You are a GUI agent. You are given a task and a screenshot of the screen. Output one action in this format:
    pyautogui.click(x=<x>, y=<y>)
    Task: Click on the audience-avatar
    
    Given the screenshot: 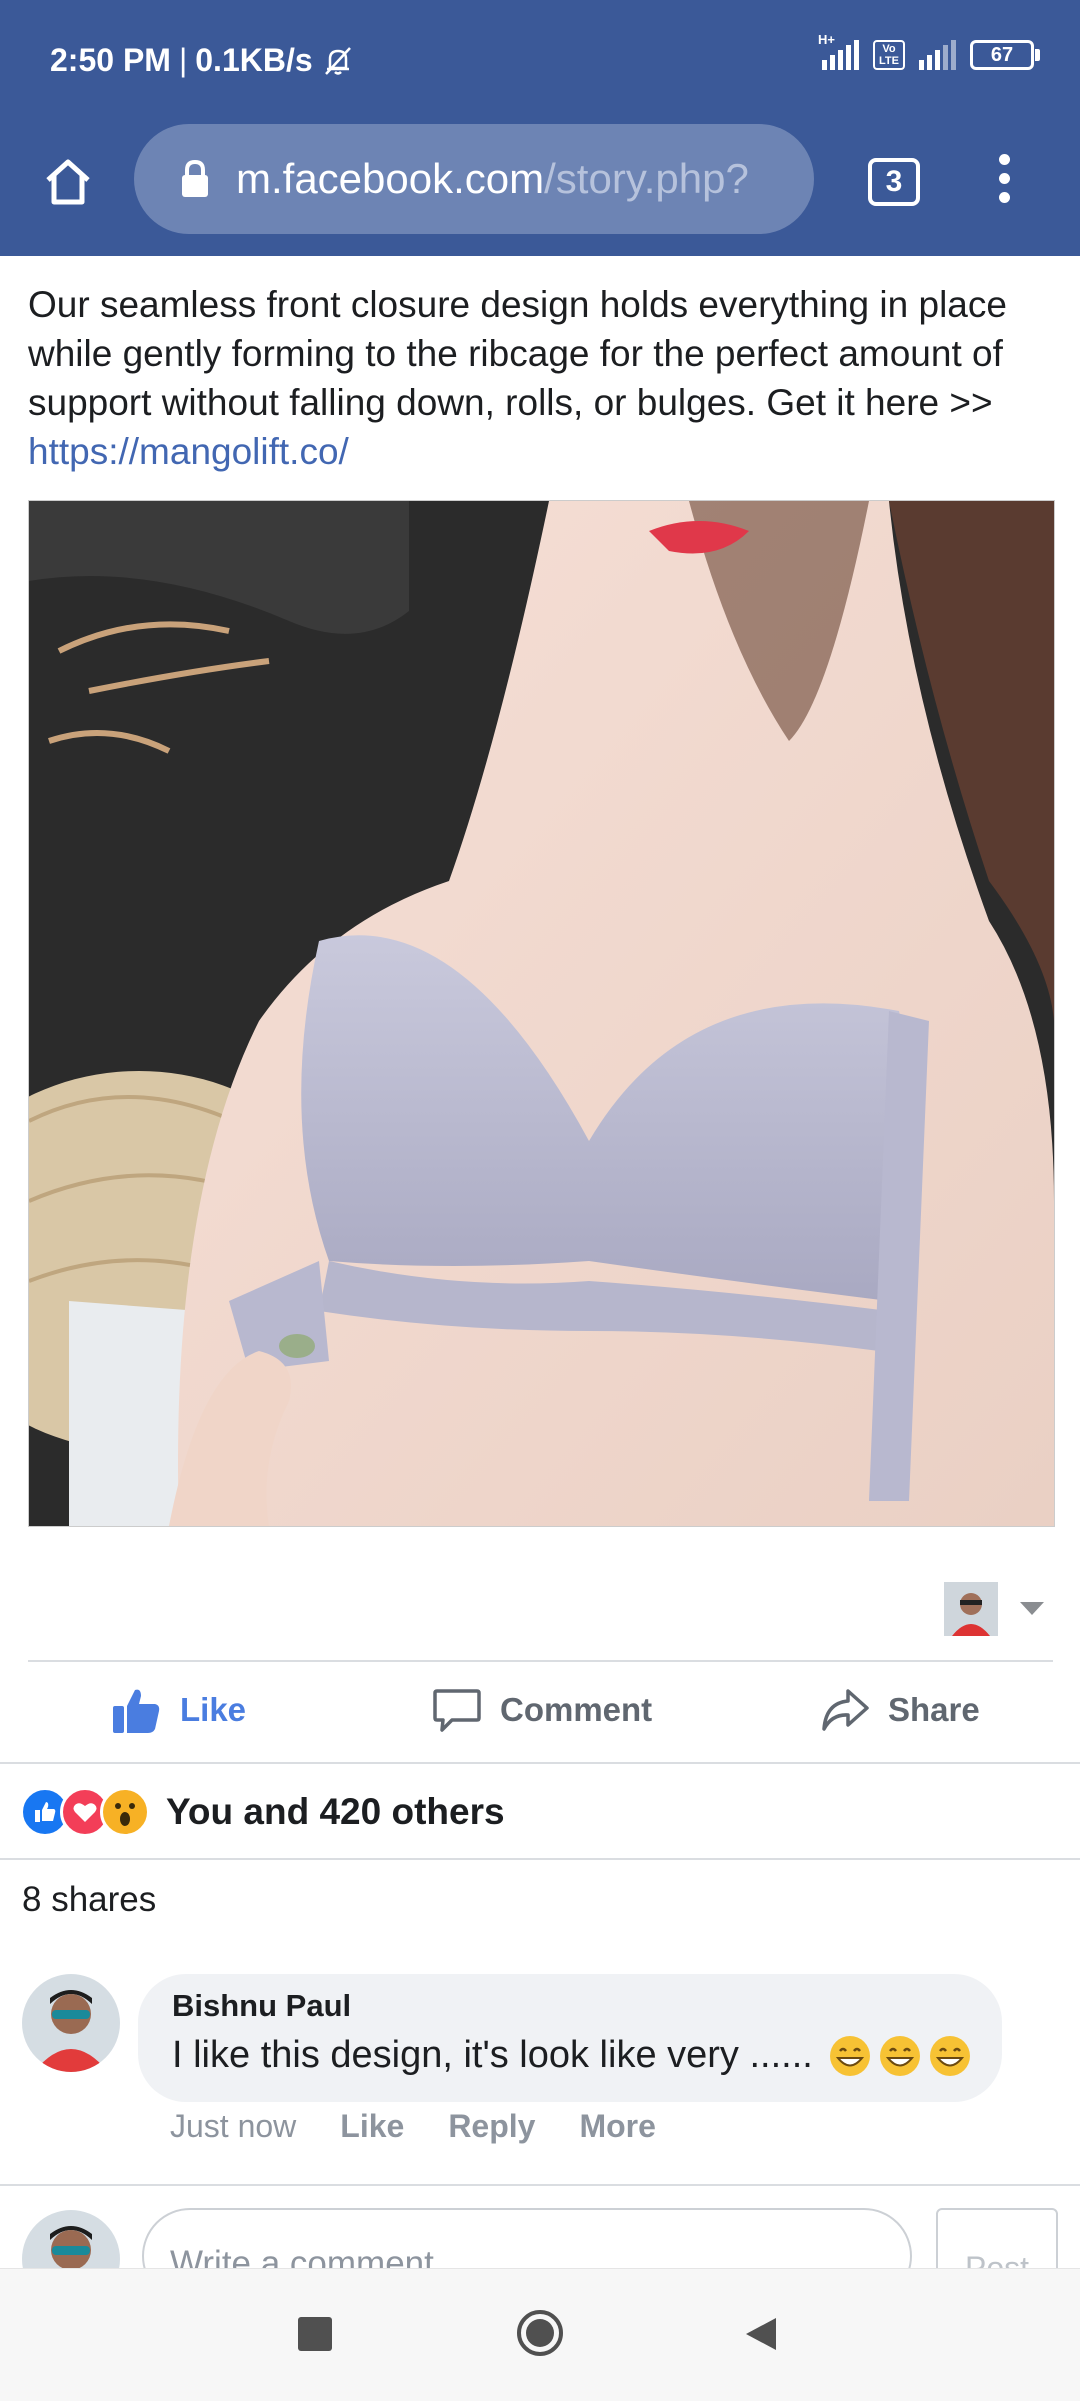 What is the action you would take?
    pyautogui.click(x=971, y=1609)
    